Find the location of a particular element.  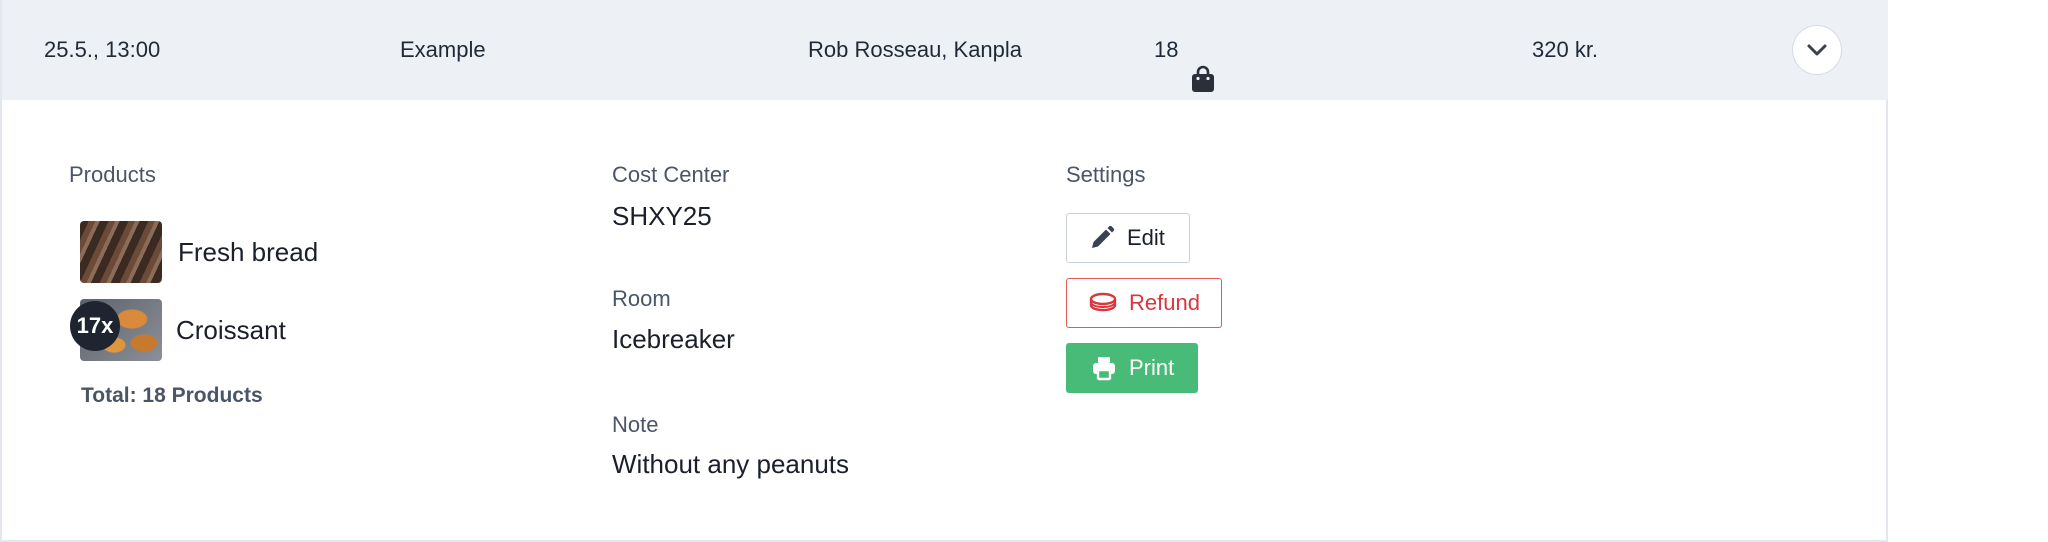

print-label: Print is located at coordinates (1152, 367).